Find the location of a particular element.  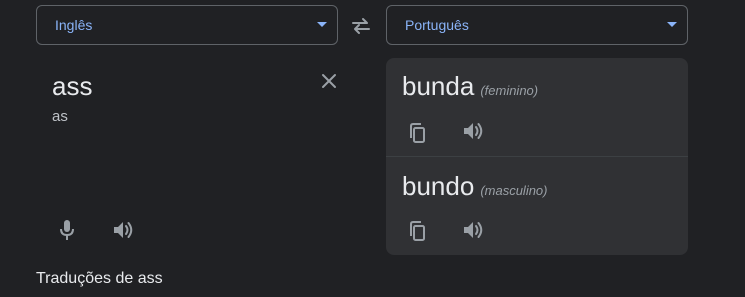

source-listen-button is located at coordinates (123, 230).